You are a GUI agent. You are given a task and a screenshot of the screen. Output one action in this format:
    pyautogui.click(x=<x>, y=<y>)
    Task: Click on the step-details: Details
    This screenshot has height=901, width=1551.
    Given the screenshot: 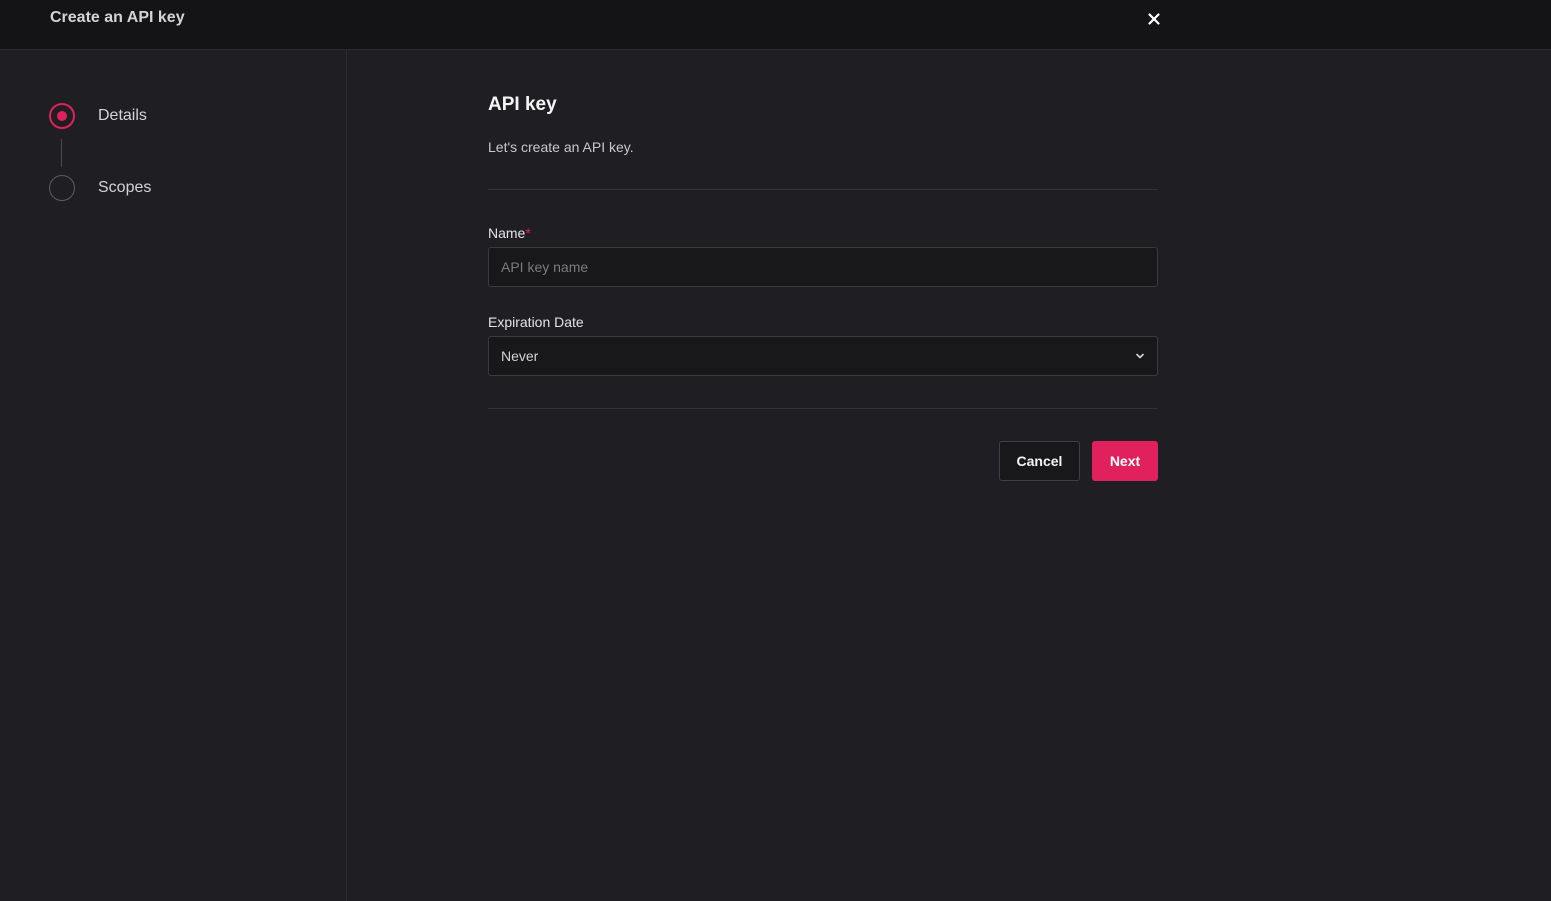 What is the action you would take?
    pyautogui.click(x=98, y=116)
    